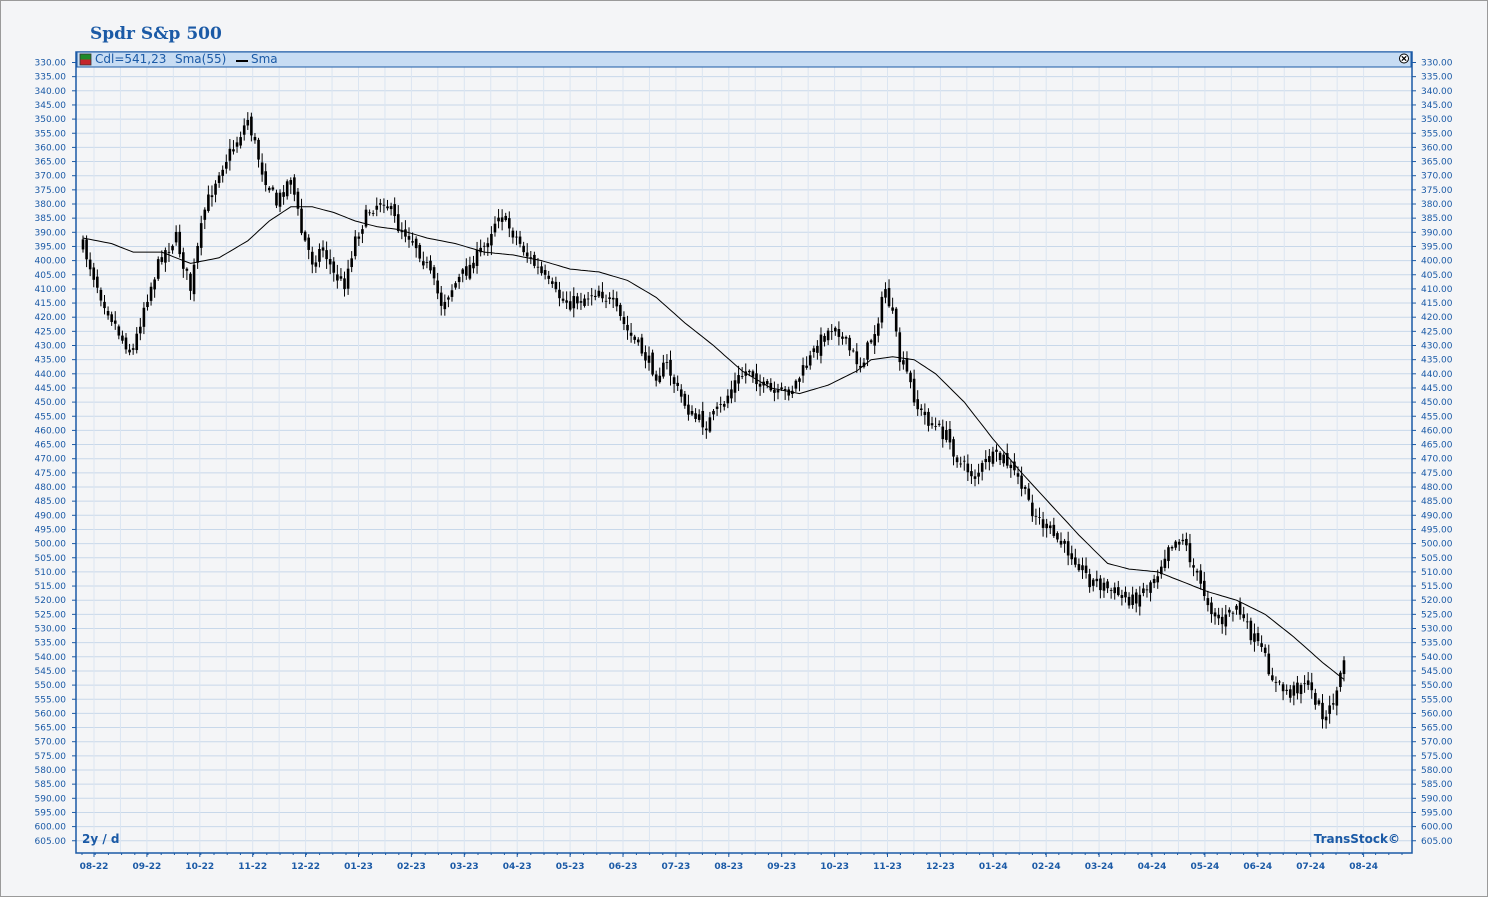 The height and width of the screenshot is (897, 1488). What do you see at coordinates (51, 502) in the screenshot?
I see `y-tick-label: 485.00` at bounding box center [51, 502].